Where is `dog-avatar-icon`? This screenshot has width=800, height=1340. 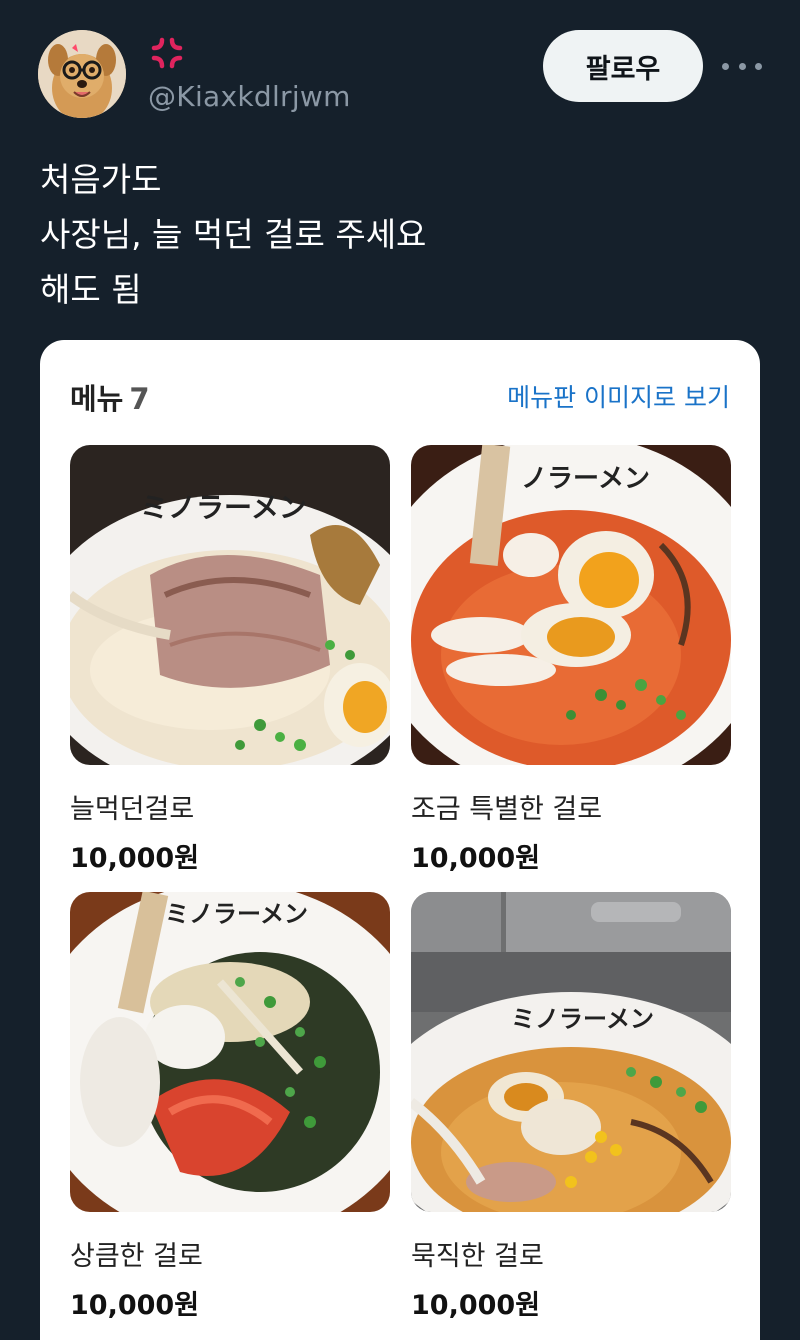
dog-avatar-icon is located at coordinates (82, 74).